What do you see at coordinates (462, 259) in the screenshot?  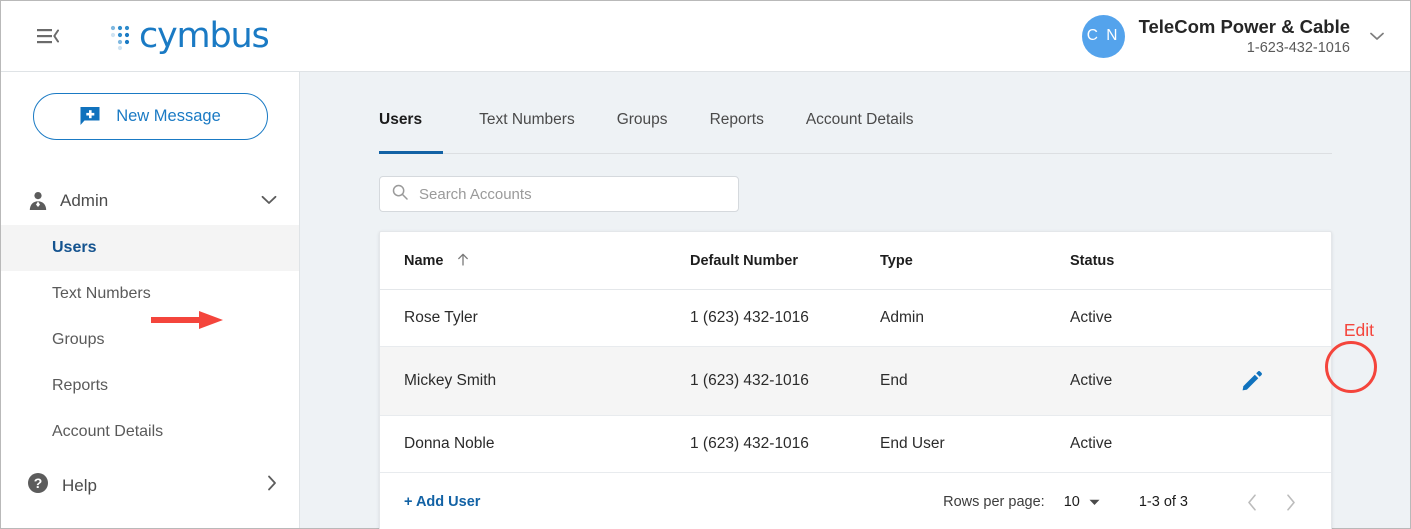 I see `sort-ascending-icon` at bounding box center [462, 259].